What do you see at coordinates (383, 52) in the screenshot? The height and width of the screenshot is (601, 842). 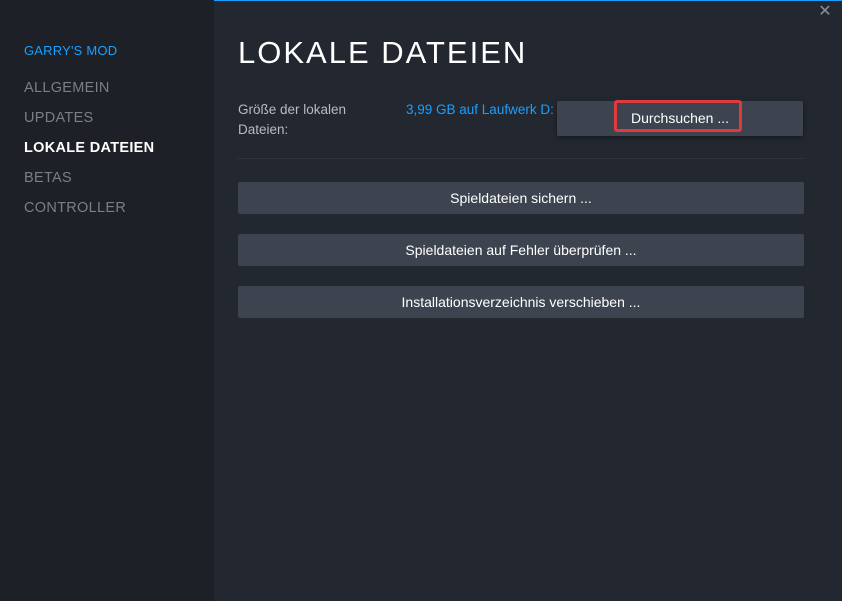 I see `page-title: LOKALE DATEIEN` at bounding box center [383, 52].